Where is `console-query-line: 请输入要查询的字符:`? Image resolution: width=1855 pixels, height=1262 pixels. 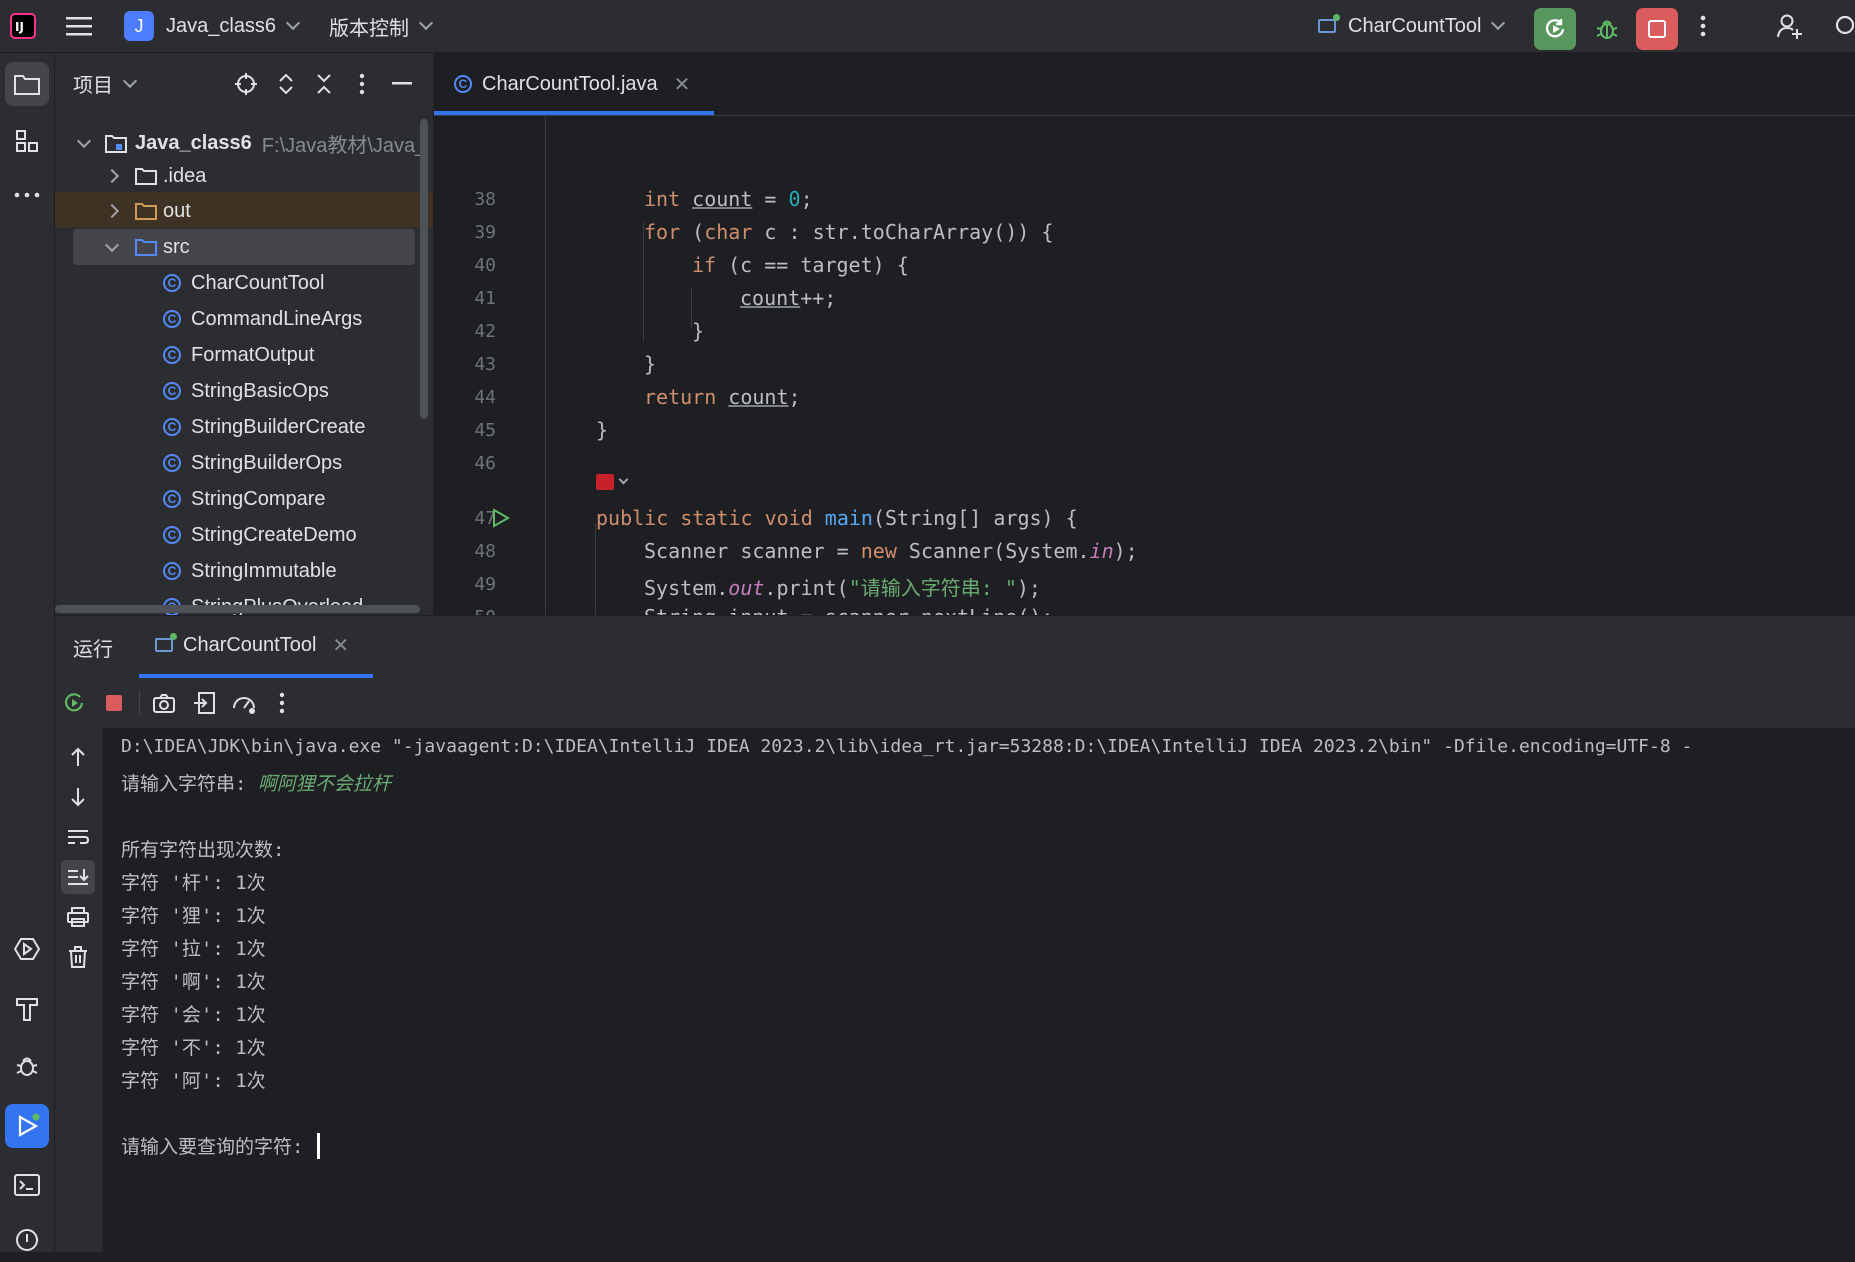 console-query-line: 请输入要查询的字符: is located at coordinates (220, 1145).